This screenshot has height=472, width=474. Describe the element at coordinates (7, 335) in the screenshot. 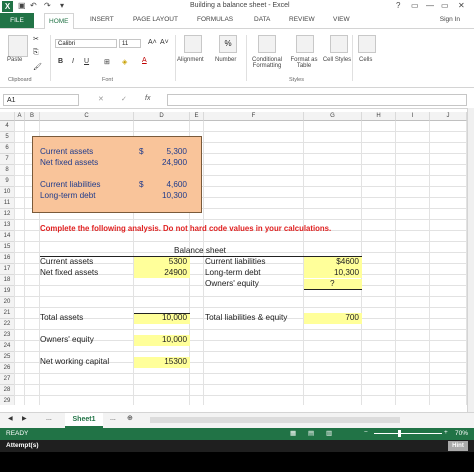

I see `row-header: 23` at that location.